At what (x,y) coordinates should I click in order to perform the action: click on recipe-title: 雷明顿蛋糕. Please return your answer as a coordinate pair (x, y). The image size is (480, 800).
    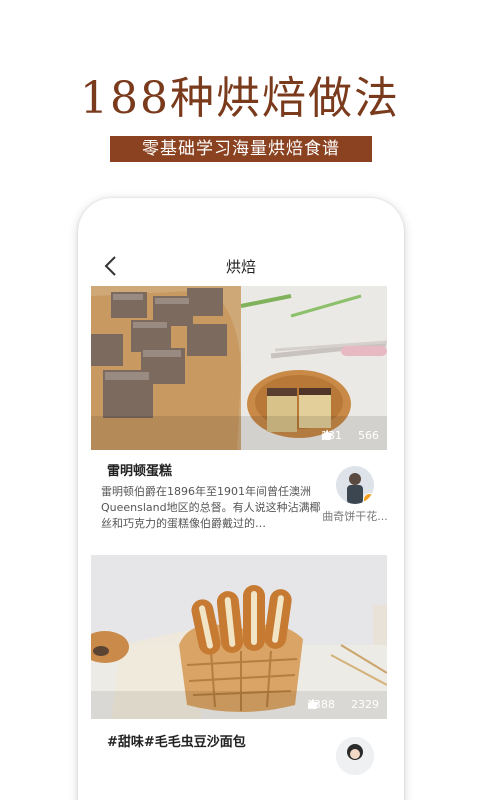
    Looking at the image, I should click on (139, 469).